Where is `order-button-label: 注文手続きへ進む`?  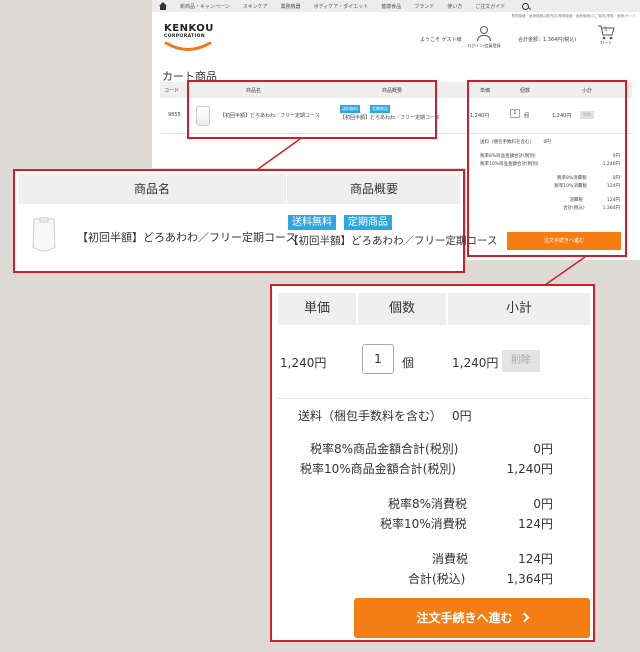 order-button-label: 注文手続きへ進む is located at coordinates (464, 618).